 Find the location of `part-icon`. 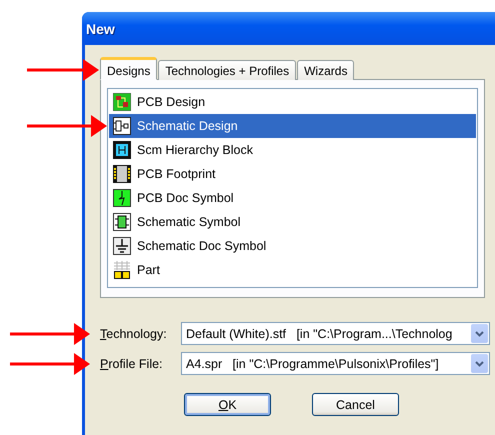

part-icon is located at coordinates (122, 270).